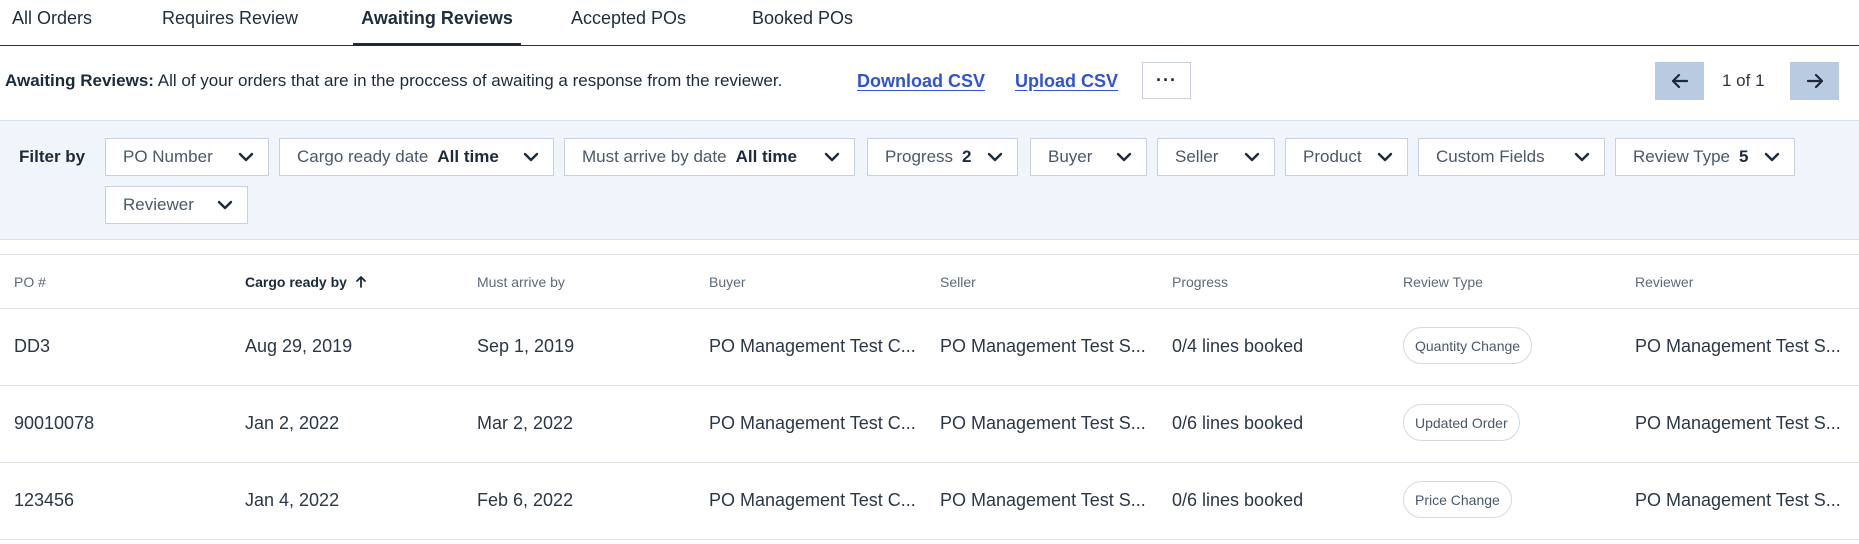 Image resolution: width=1859 pixels, height=544 pixels. I want to click on cell-cargo-ready-by: Aug 29, 2019, so click(299, 346).